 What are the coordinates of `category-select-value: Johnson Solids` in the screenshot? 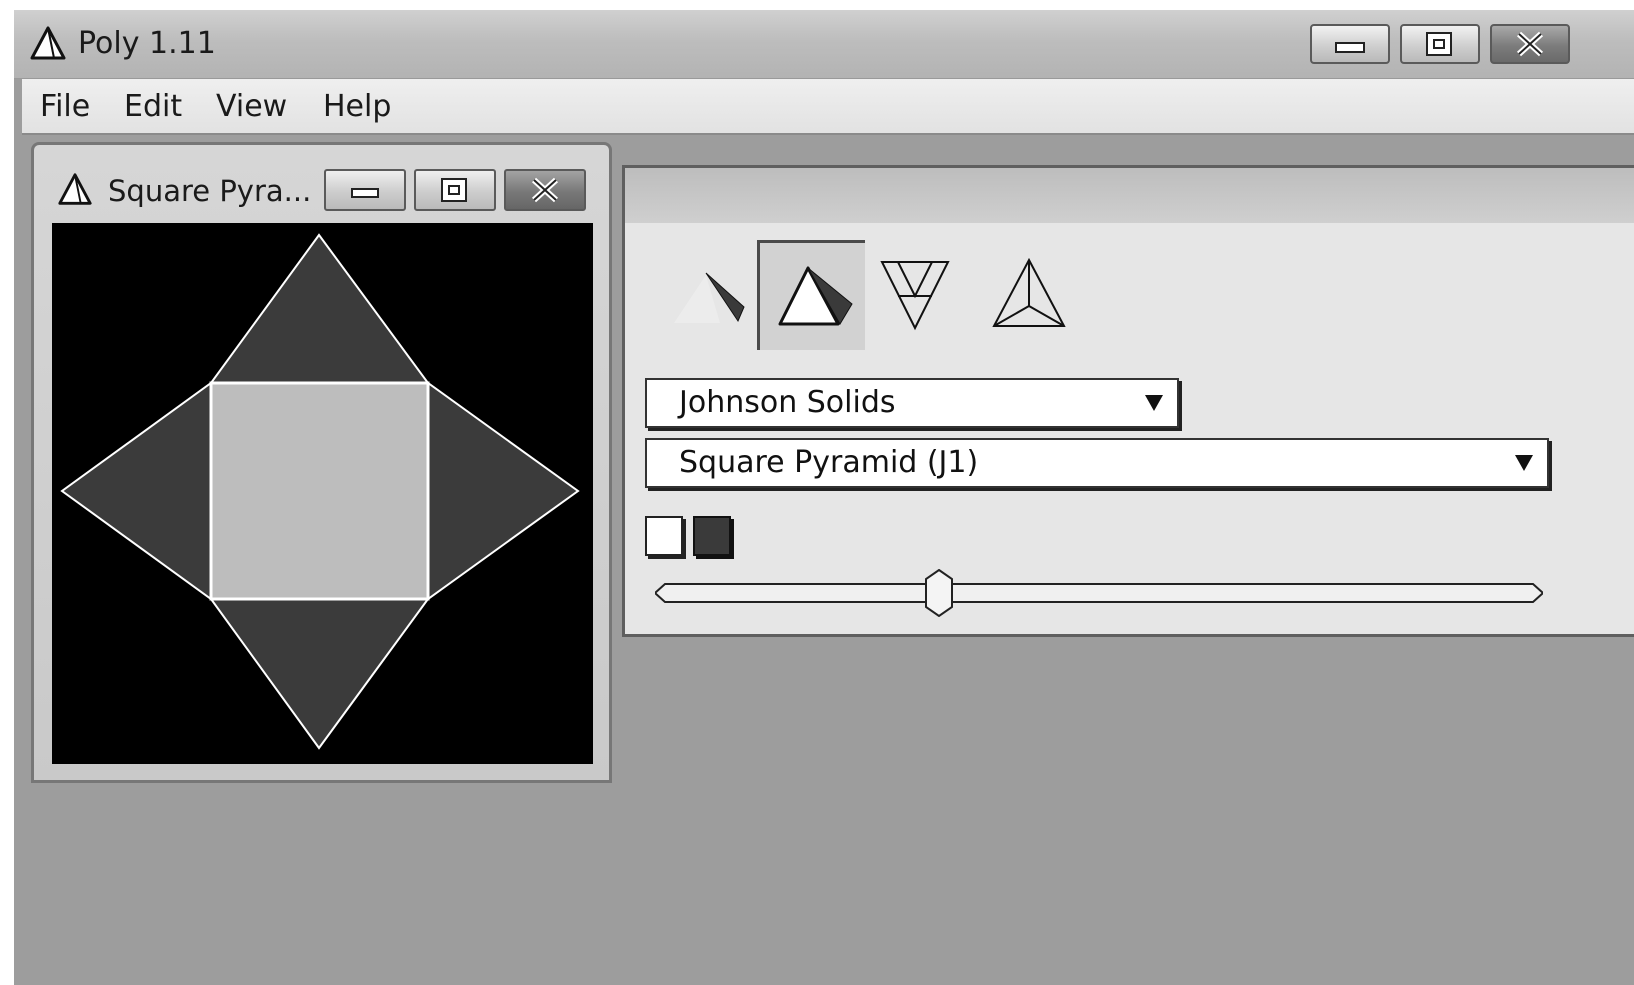 It's located at (787, 402).